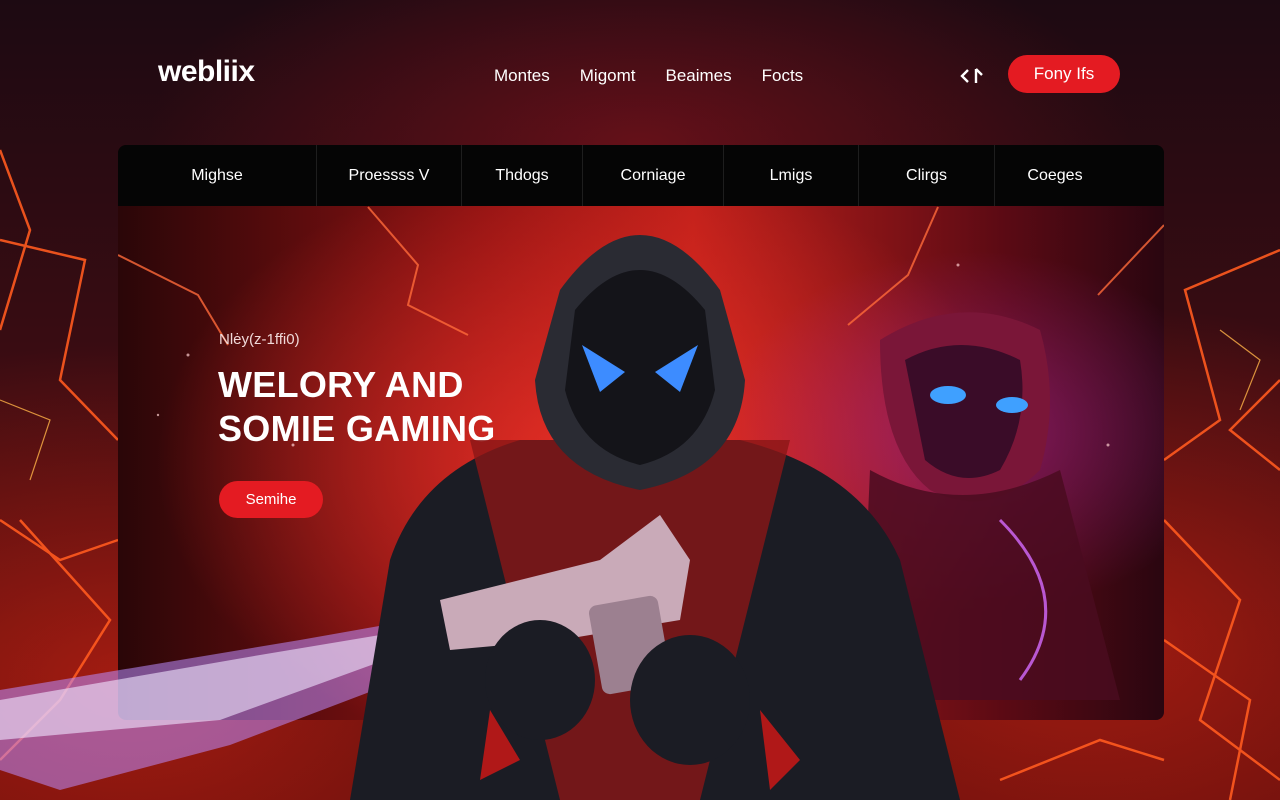 The width and height of the screenshot is (1280, 800). What do you see at coordinates (927, 175) in the screenshot?
I see `category-tab-clirgs: Clirgs` at bounding box center [927, 175].